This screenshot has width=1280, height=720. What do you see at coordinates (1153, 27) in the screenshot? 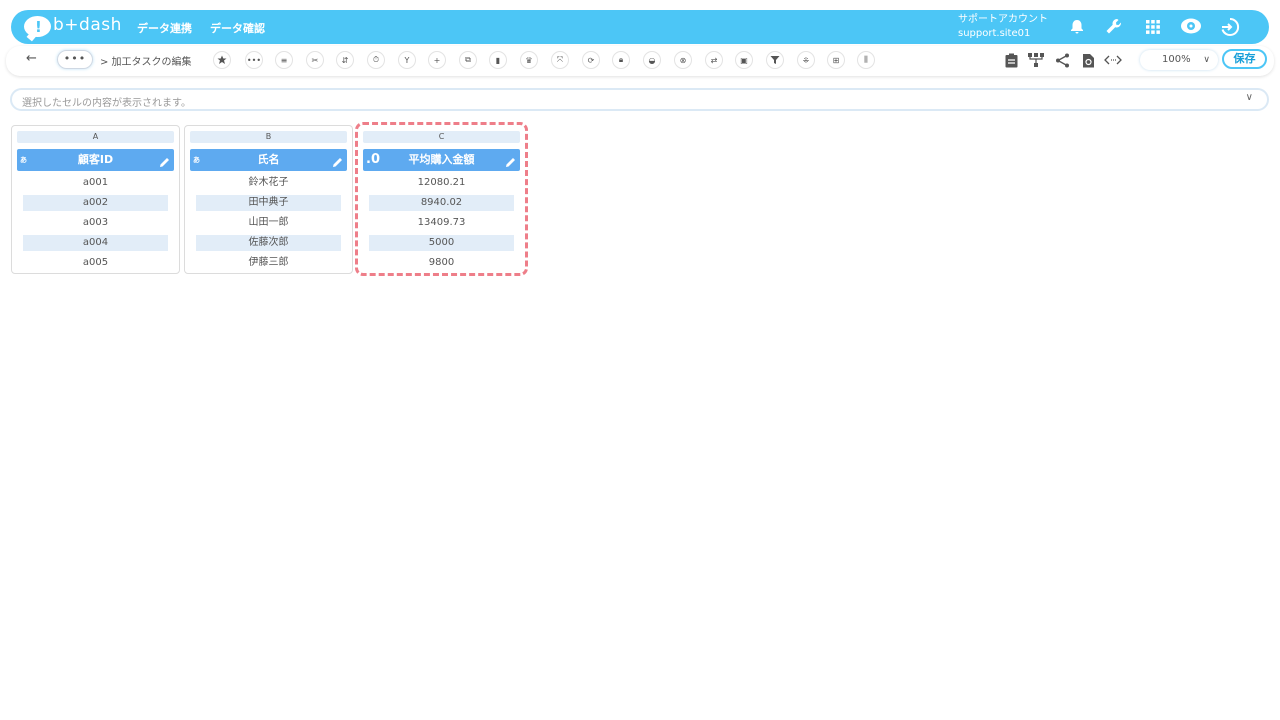
I see `grid-icon` at bounding box center [1153, 27].